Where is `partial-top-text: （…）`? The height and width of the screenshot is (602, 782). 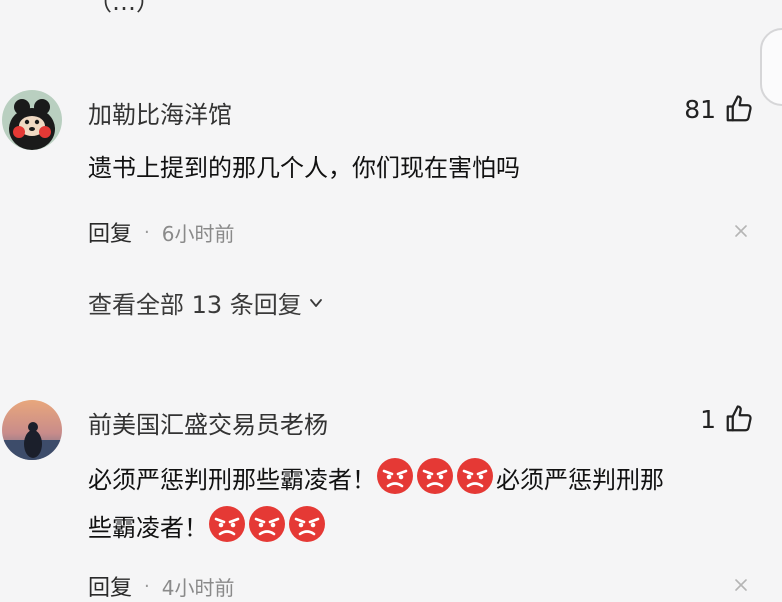
partial-top-text: （…） is located at coordinates (124, 8).